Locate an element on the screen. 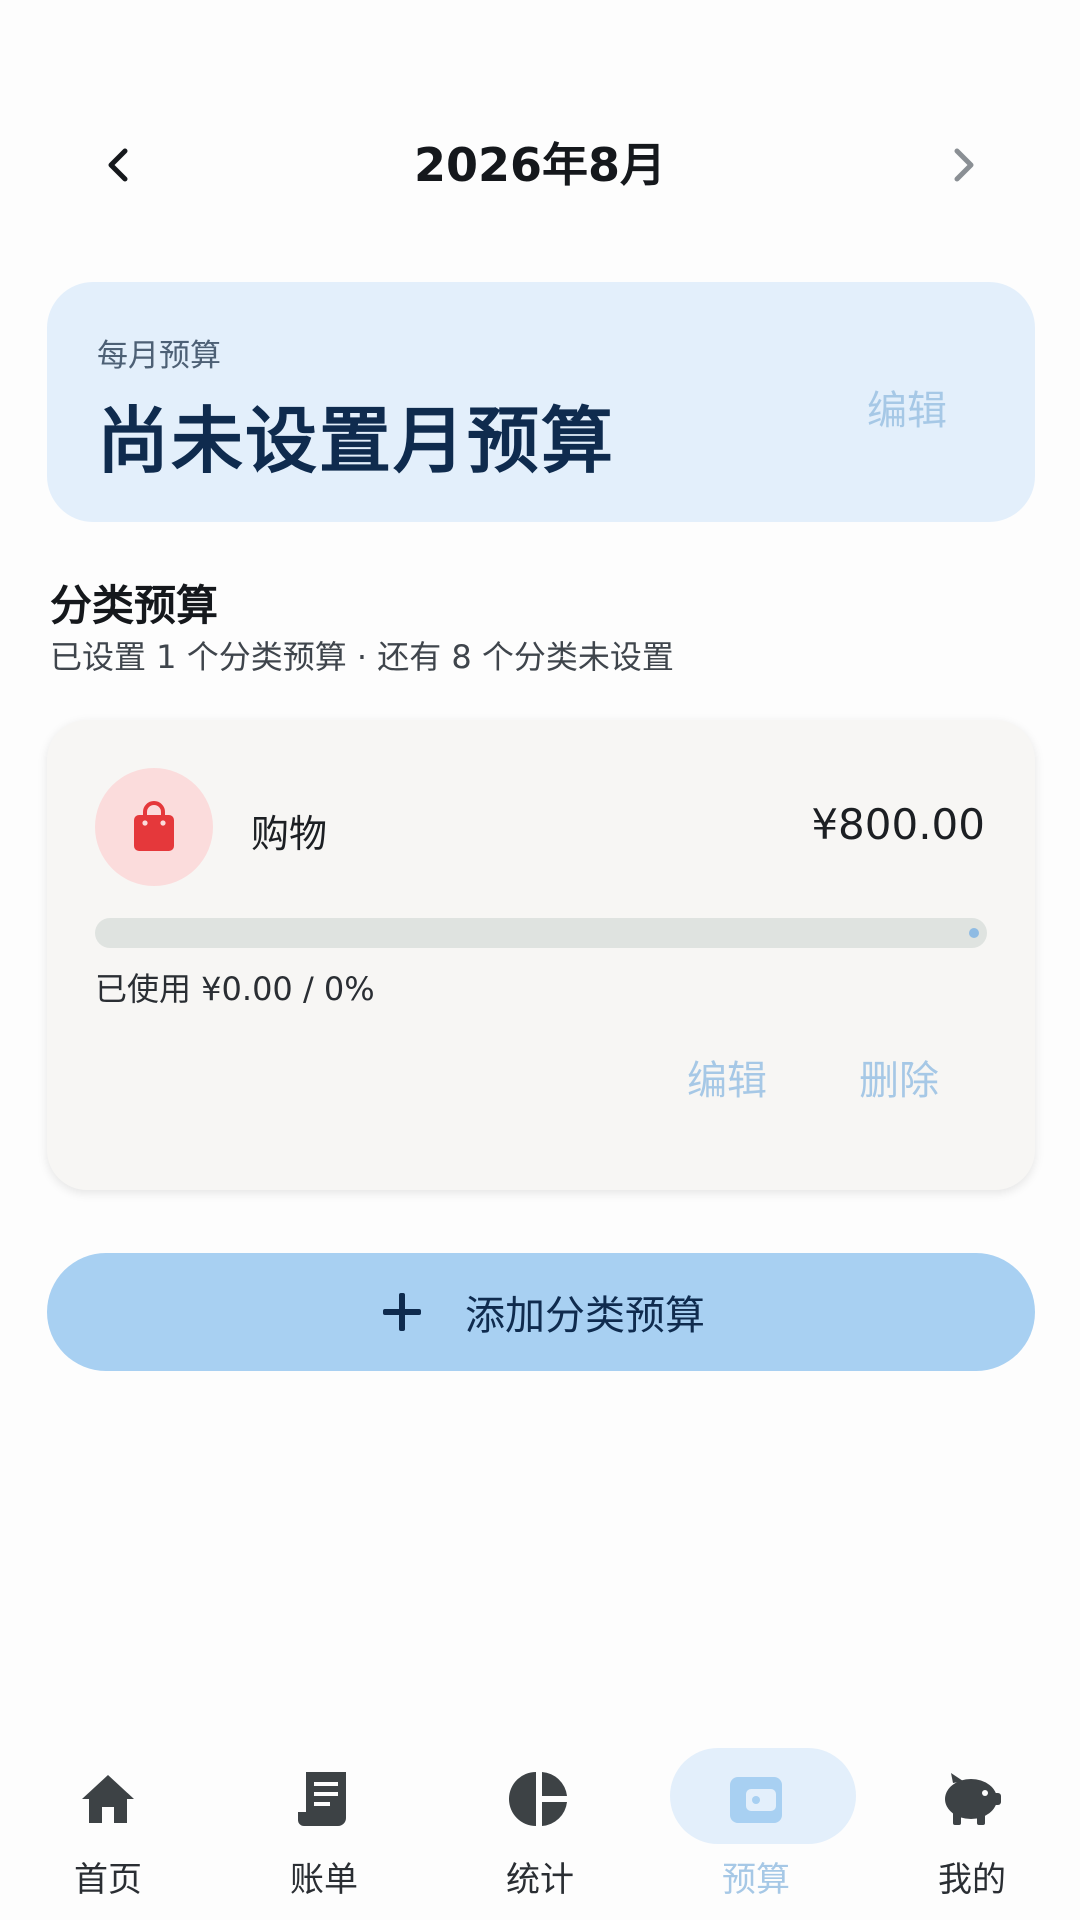 The image size is (1080, 1920). progress-end-dot is located at coordinates (974, 933).